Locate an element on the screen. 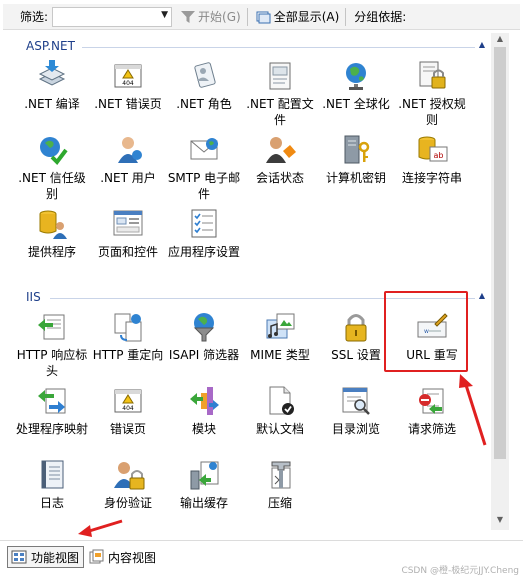  feature-item-authorization-rules: .NET 授权规则 is located at coordinates (432, 93).